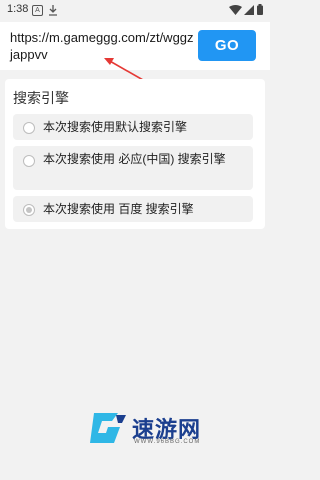  I want to click on watermark-logo-icon, so click(108, 428).